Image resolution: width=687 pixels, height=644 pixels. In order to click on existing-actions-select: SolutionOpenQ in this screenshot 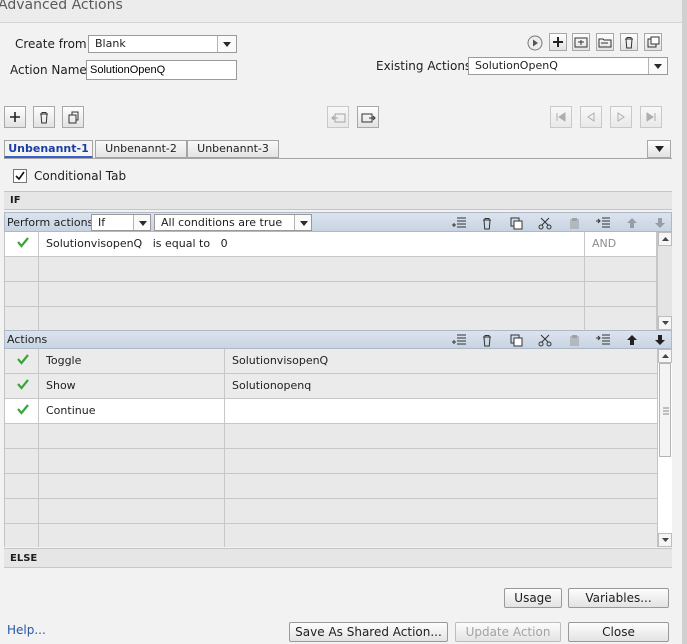, I will do `click(568, 66)`.